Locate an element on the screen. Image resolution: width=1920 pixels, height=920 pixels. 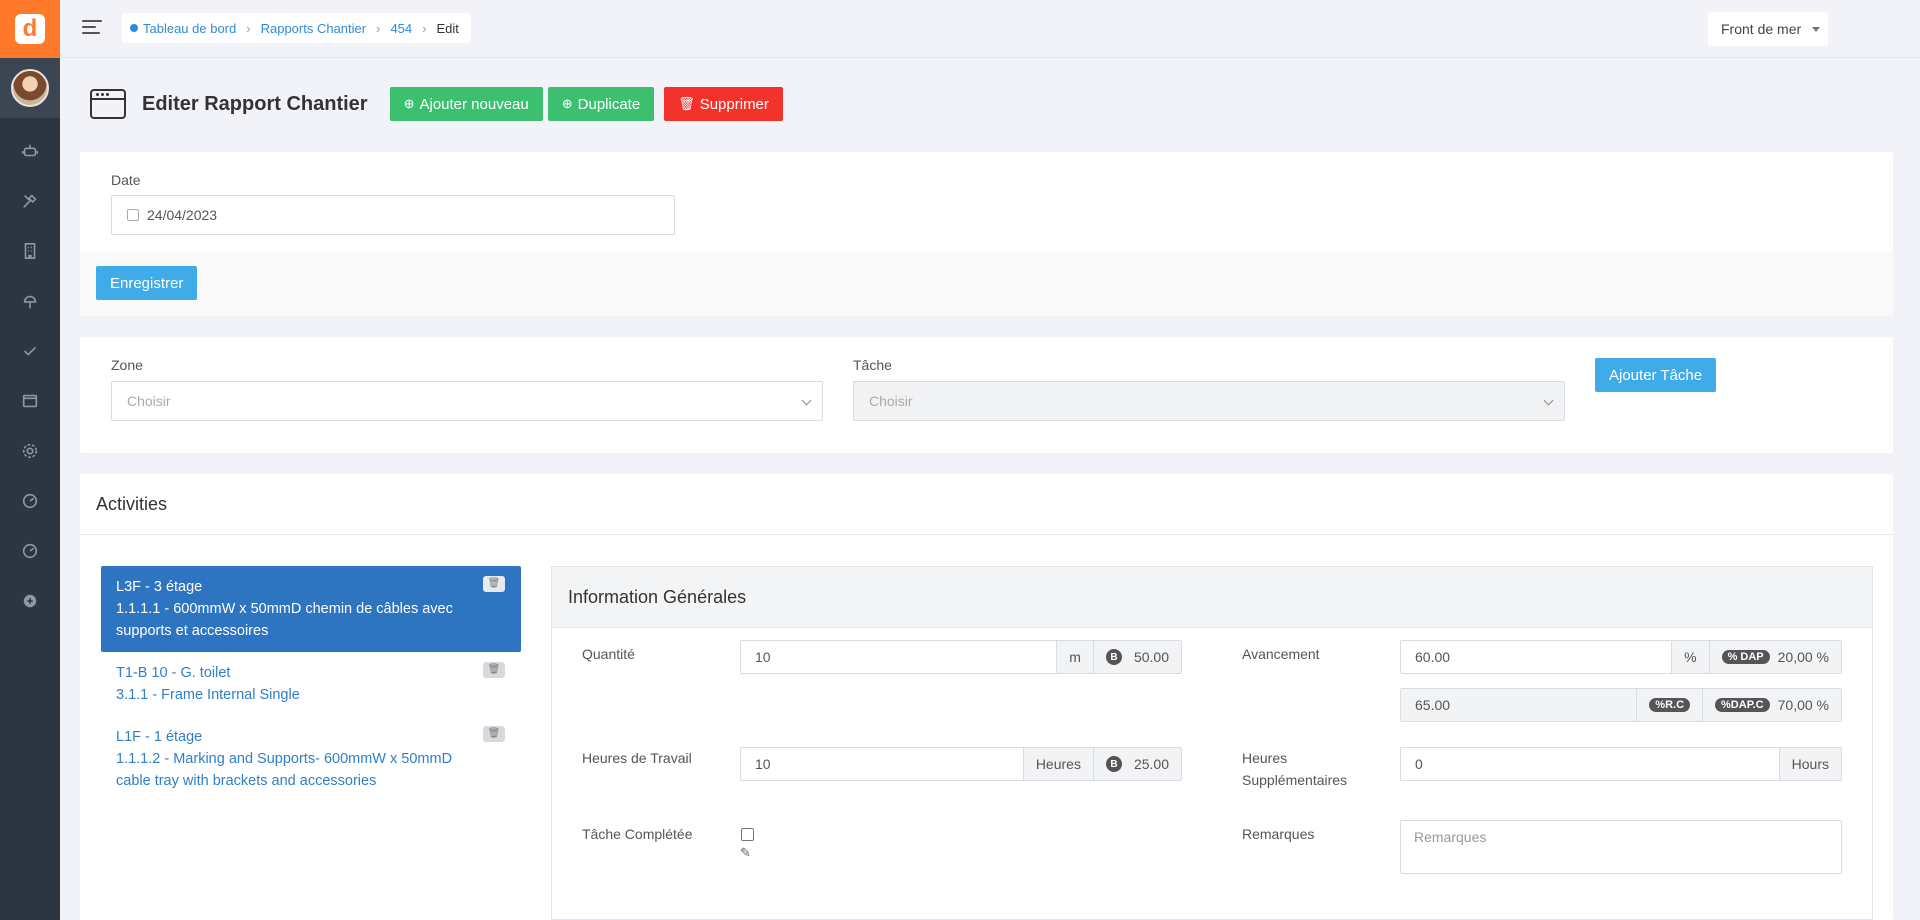
progress-label: Avancement is located at coordinates (1281, 654).